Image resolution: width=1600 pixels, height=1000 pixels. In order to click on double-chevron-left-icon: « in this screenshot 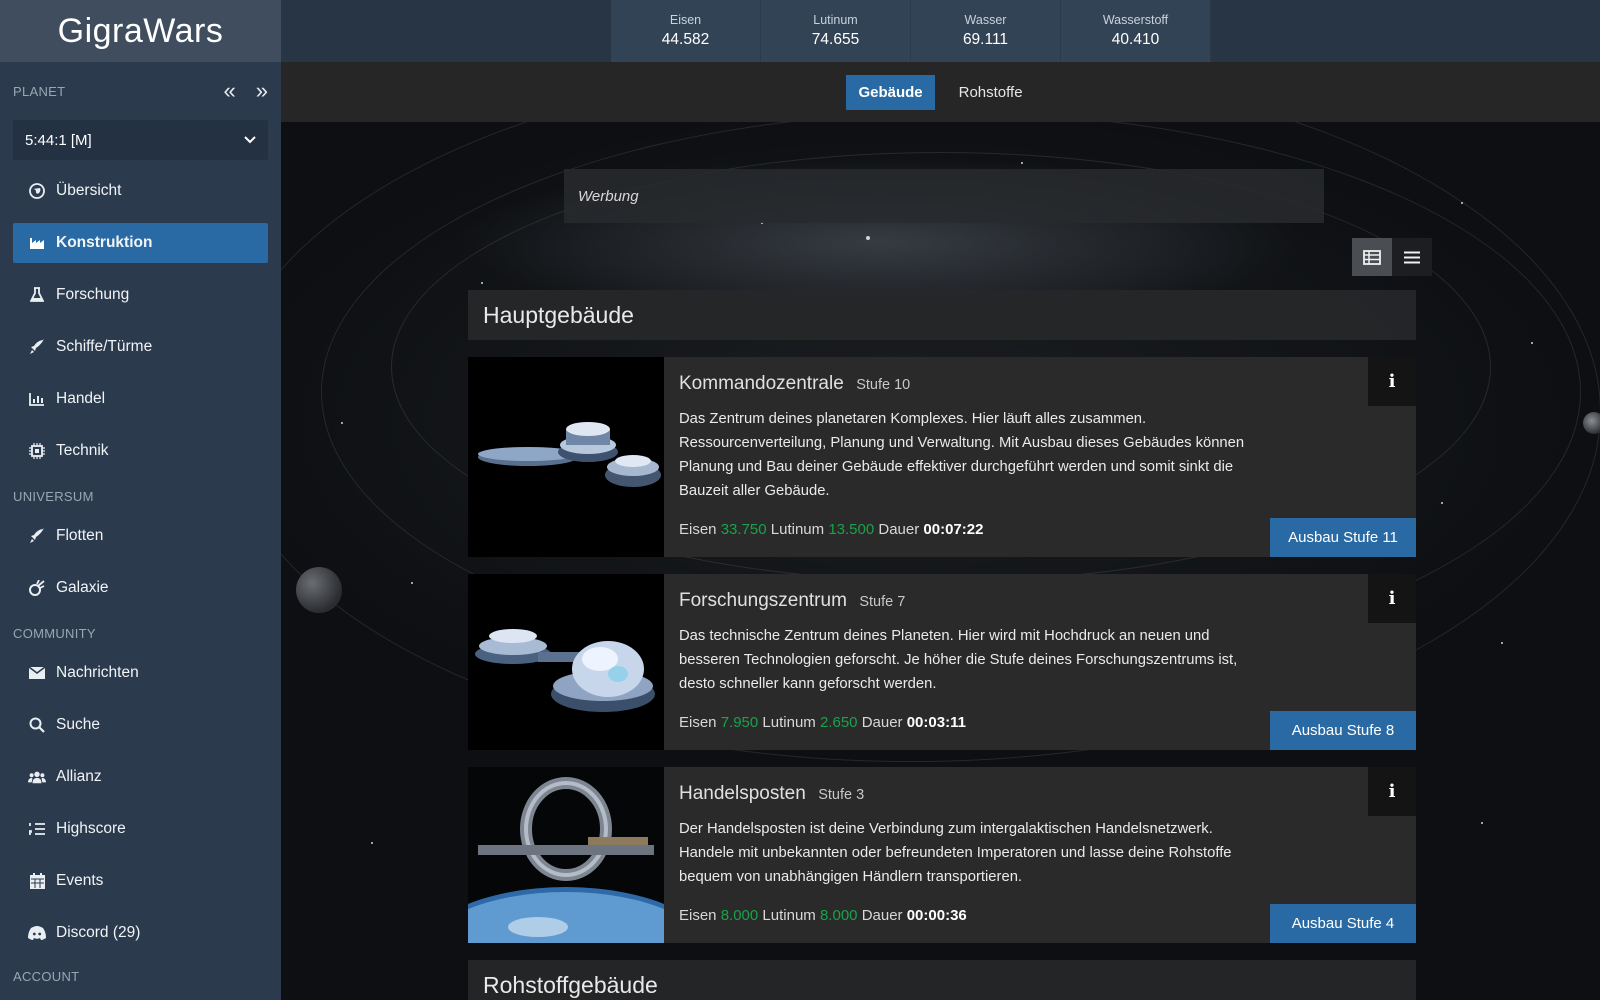, I will do `click(230, 91)`.